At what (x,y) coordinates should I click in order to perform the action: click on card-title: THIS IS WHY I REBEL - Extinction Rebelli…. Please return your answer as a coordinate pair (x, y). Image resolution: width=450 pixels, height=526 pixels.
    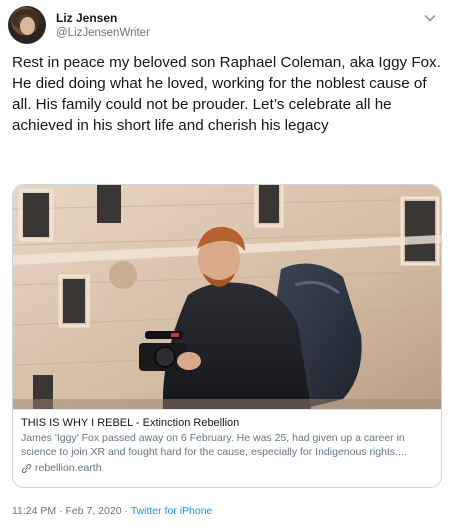
    Looking at the image, I should click on (227, 423).